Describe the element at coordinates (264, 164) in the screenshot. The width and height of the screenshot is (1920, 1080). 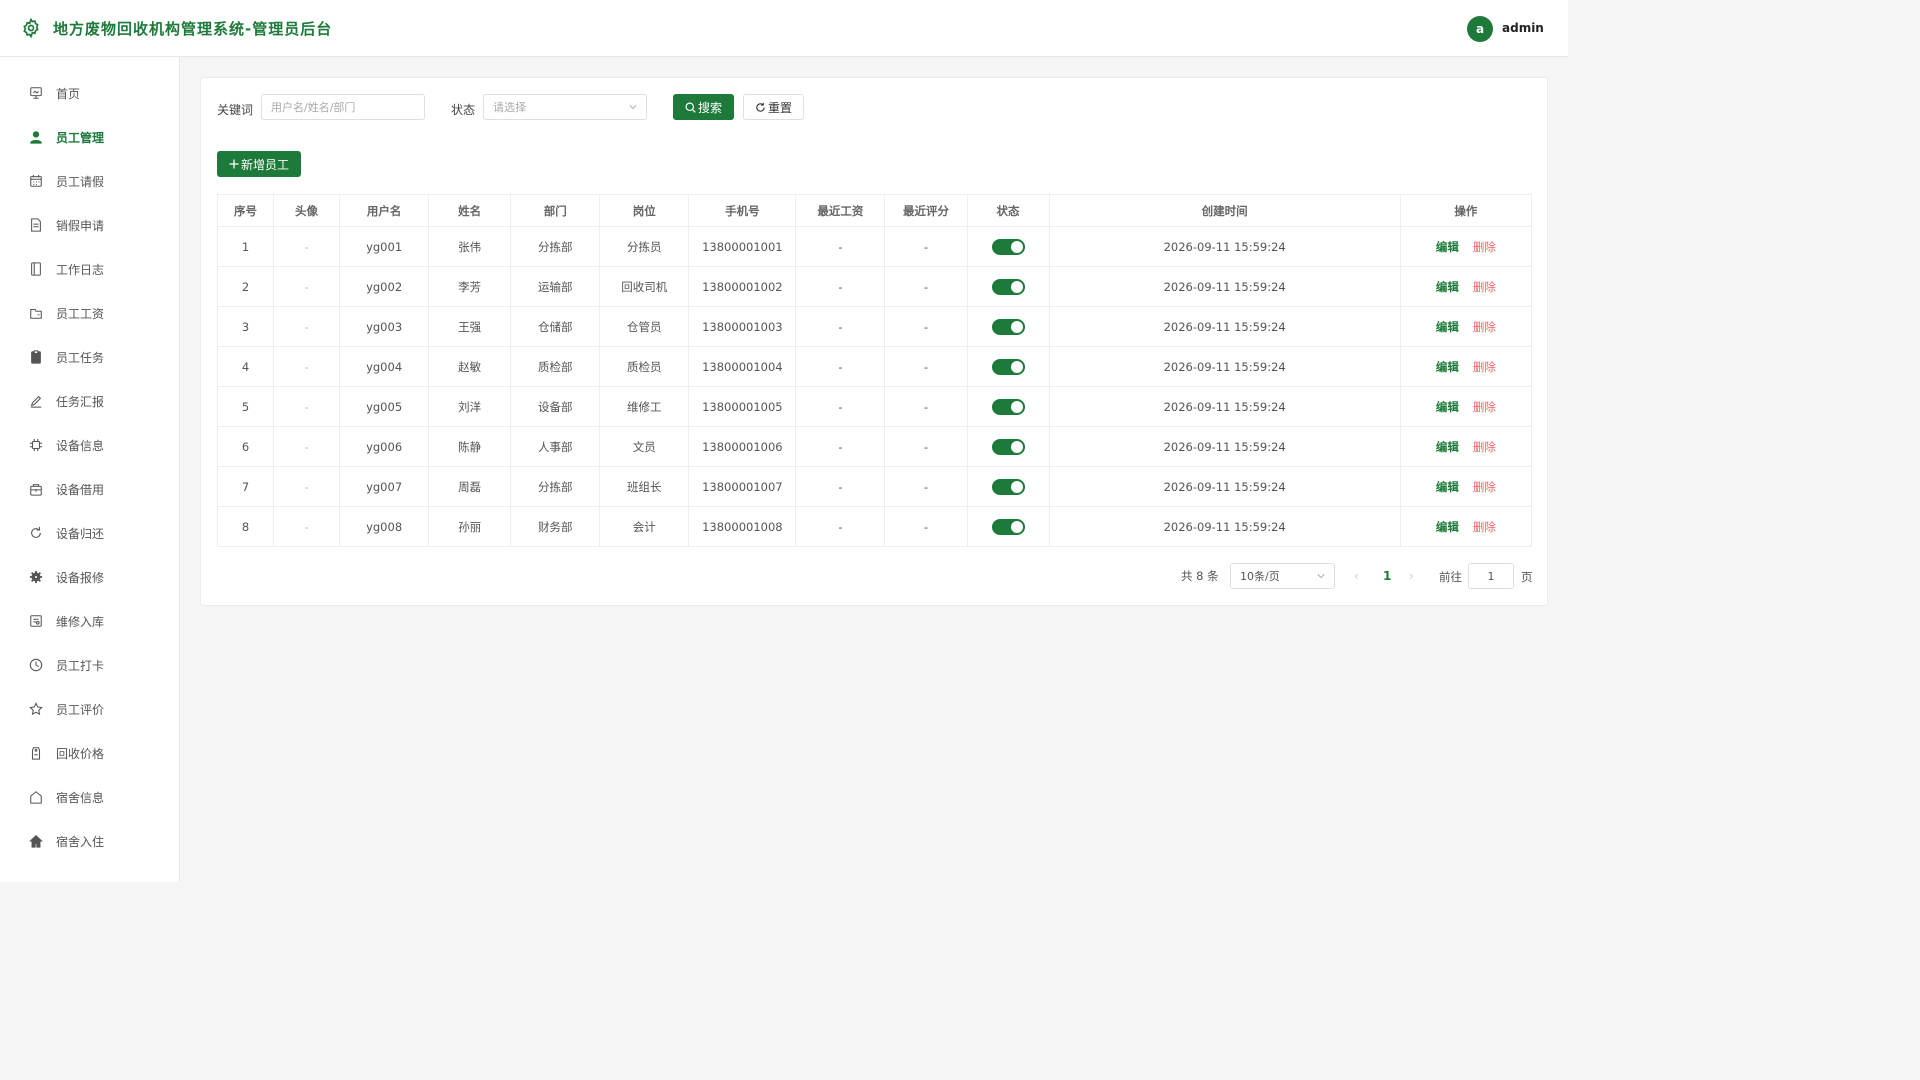
I see `add-employee-button-label: 新增员工` at that location.